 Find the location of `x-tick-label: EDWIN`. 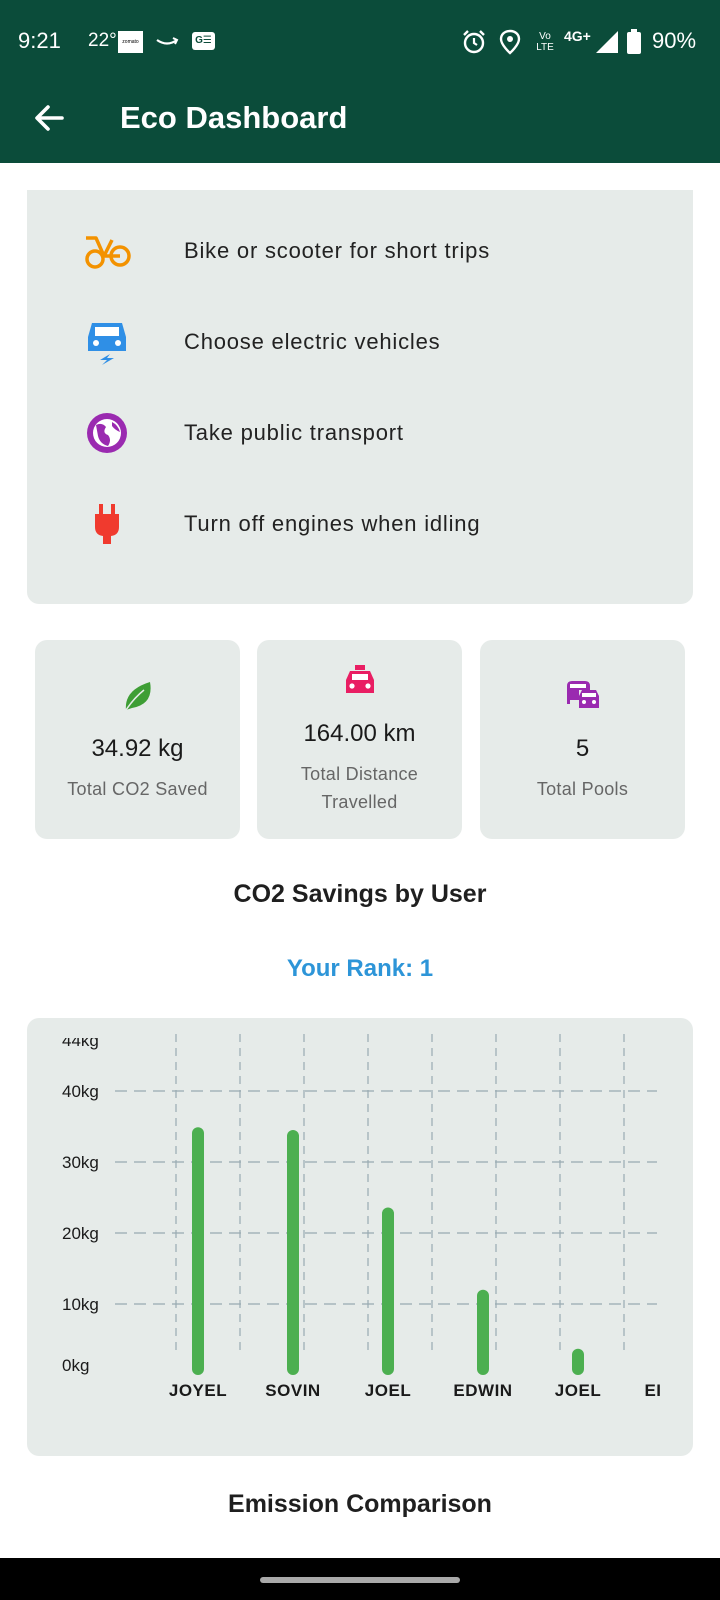

x-tick-label: EDWIN is located at coordinates (482, 1390).